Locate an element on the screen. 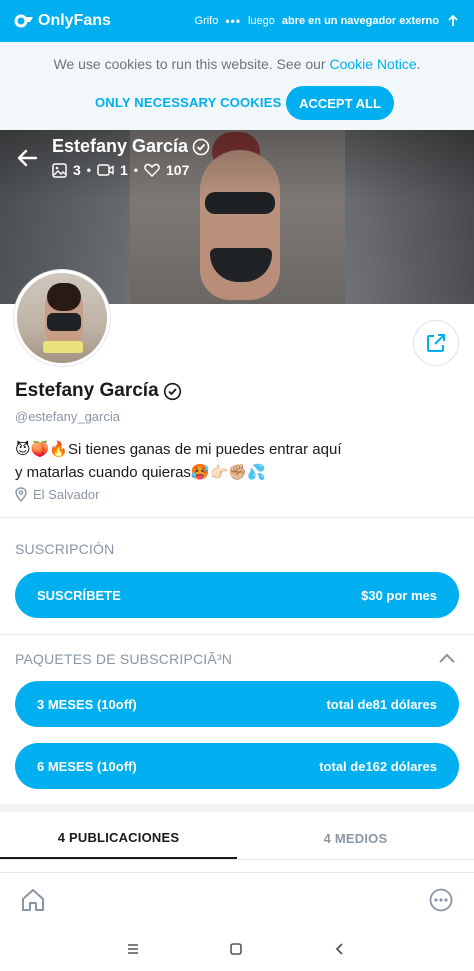  video-icon is located at coordinates (105, 170).